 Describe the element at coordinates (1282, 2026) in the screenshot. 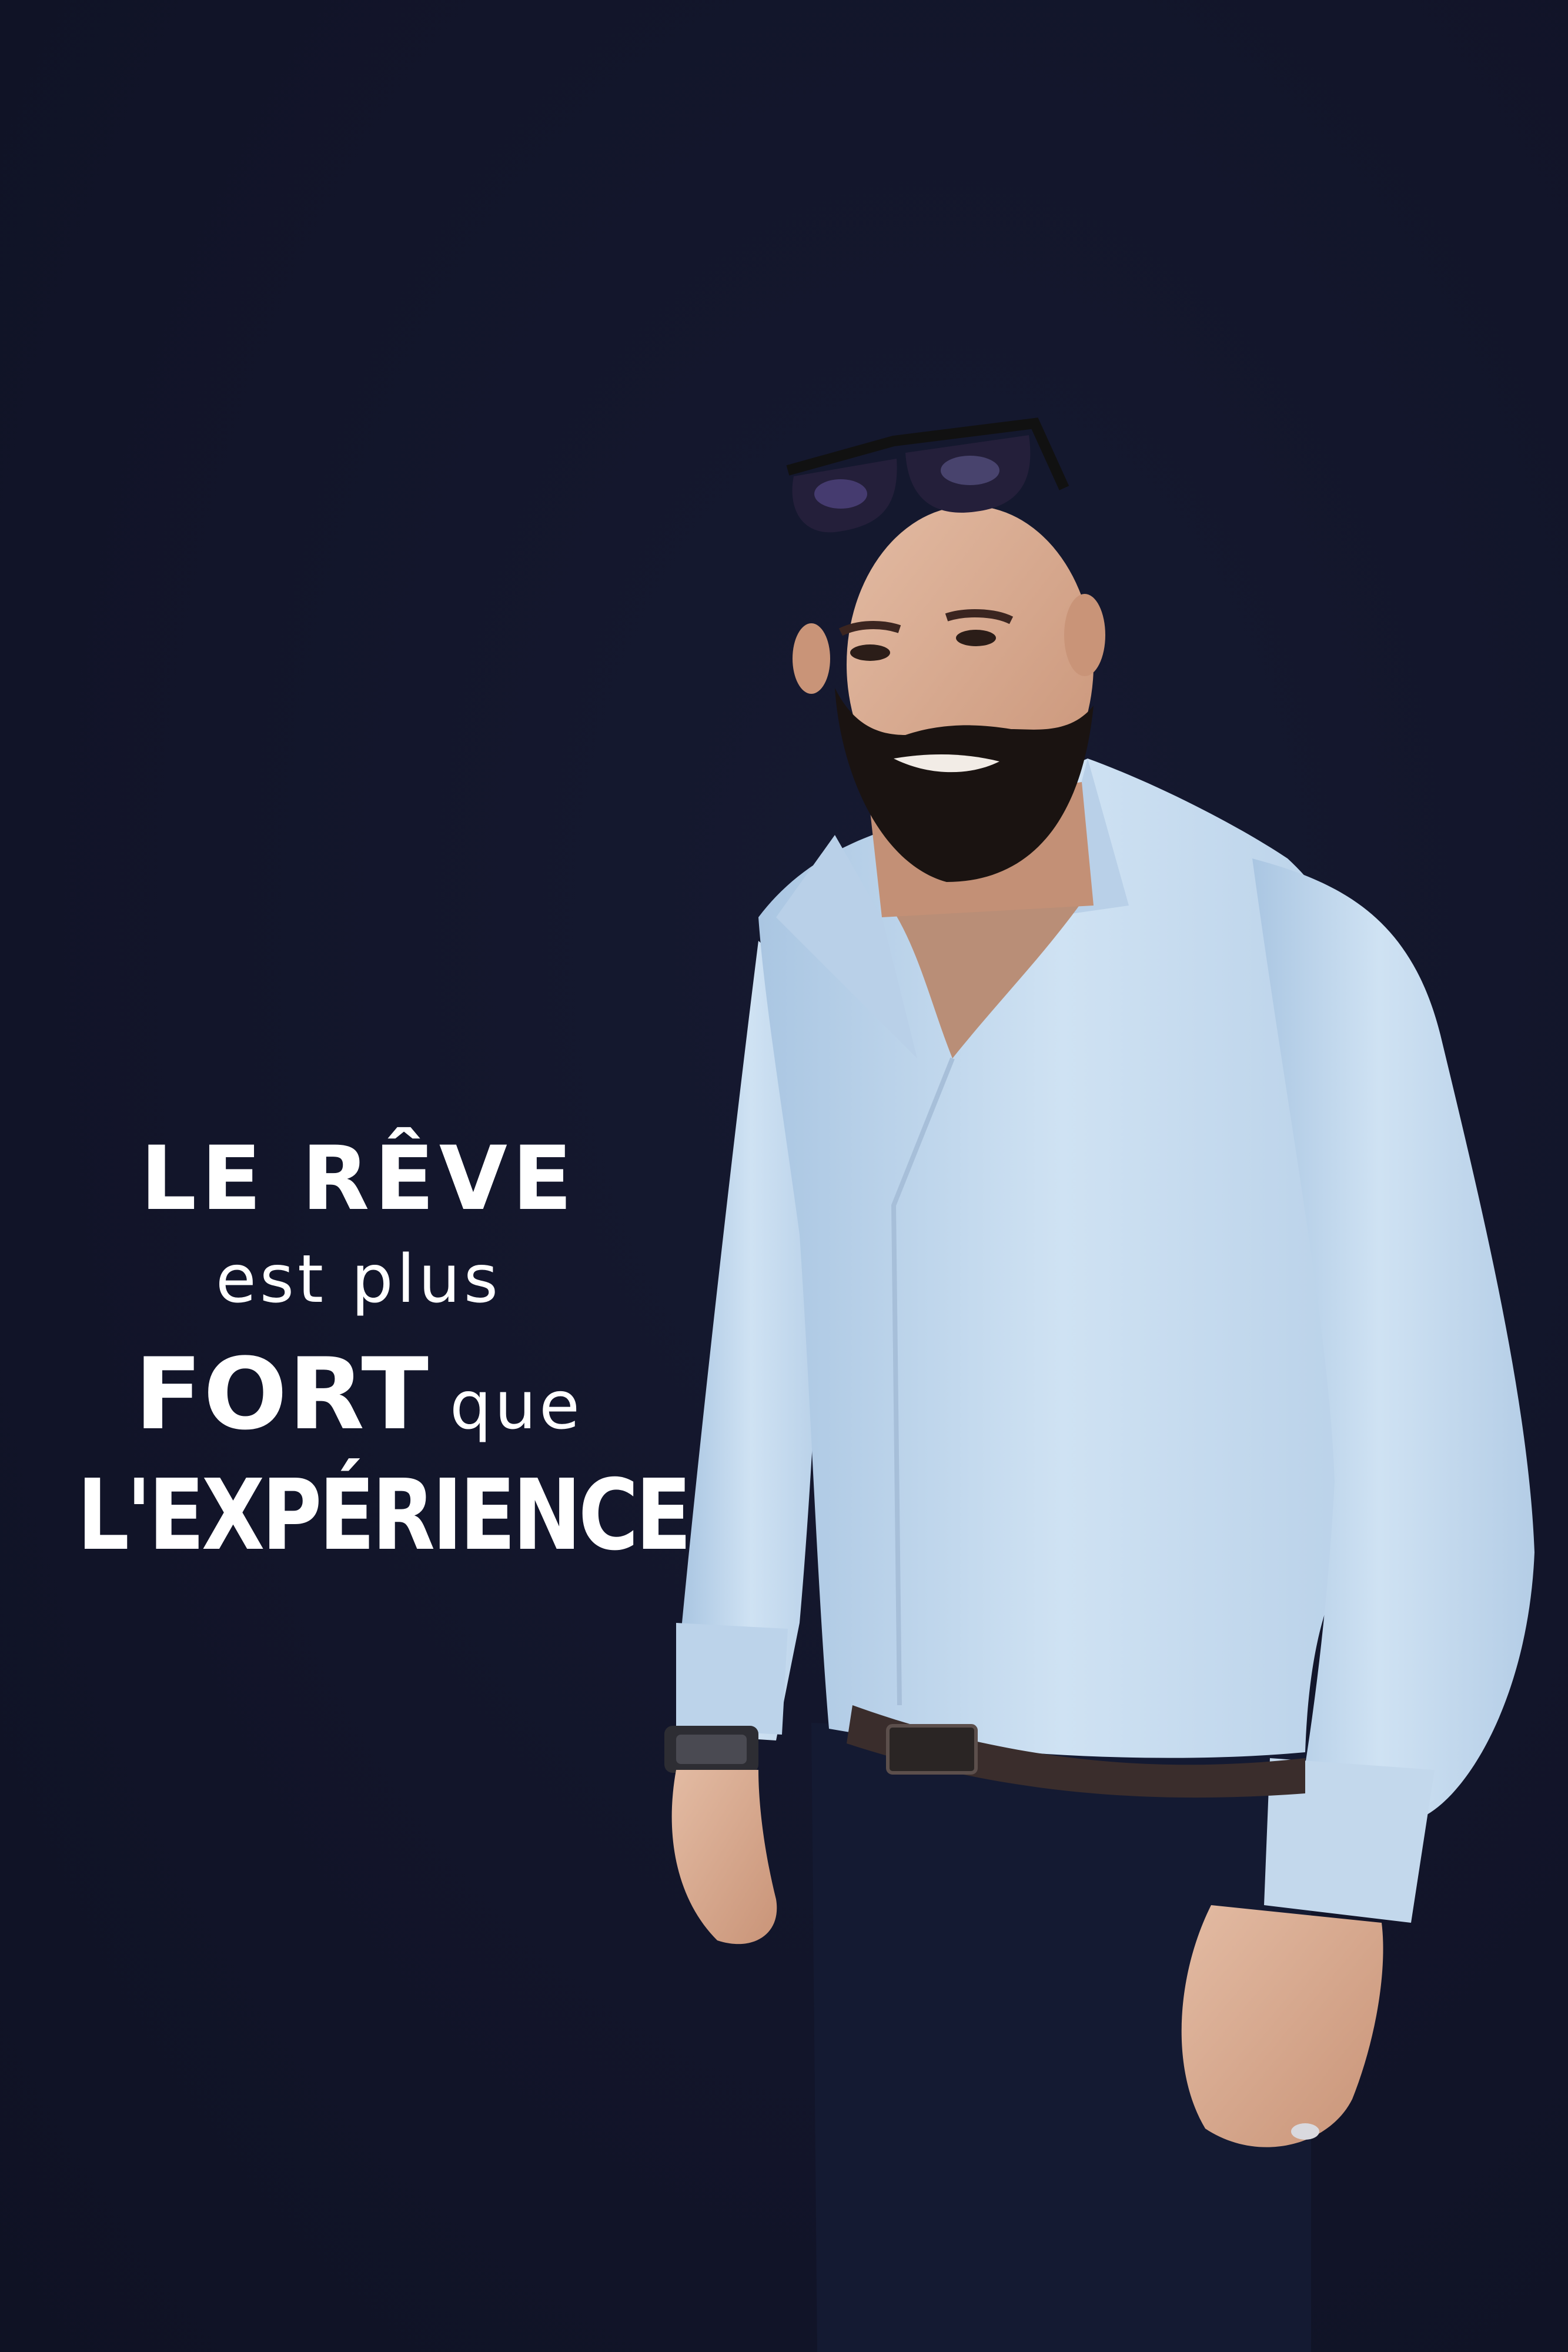

I see `right-hand` at that location.